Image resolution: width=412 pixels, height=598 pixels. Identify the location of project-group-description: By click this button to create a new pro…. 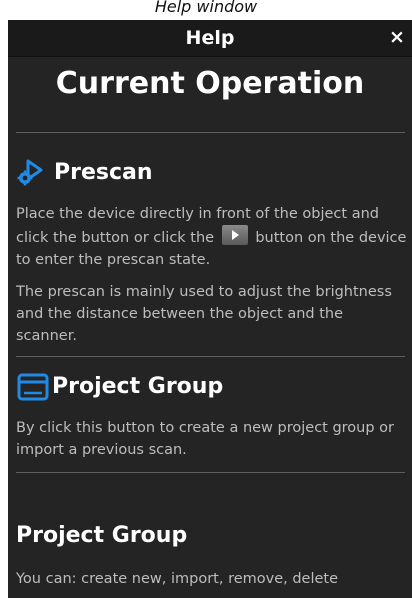
(205, 439).